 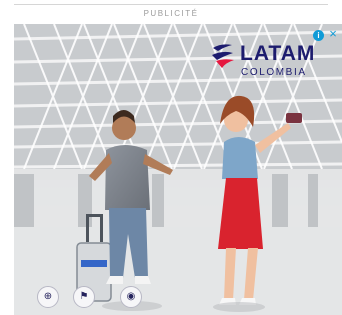 I want to click on globe-icon: ⊕, so click(x=48, y=297).